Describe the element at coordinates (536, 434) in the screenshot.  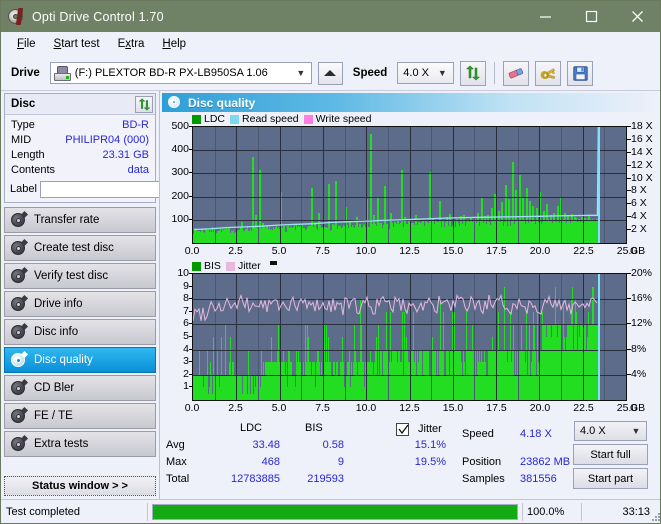
I see `speed-stat-value: 4.18 X` at that location.